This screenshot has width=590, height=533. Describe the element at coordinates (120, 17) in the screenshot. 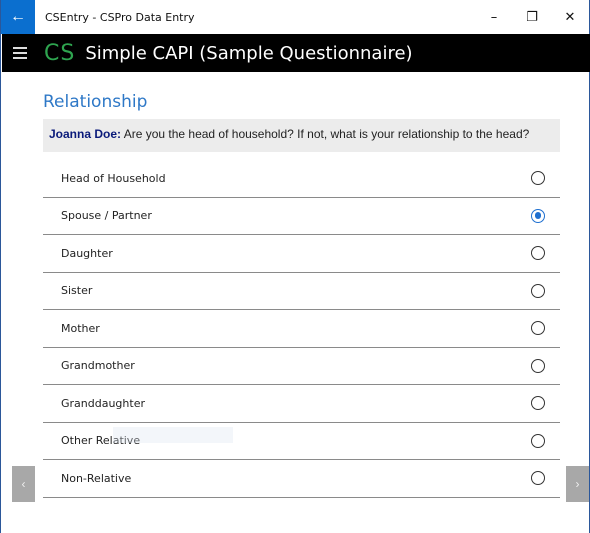

I see `window-title: CSEntry - CSPro Data Entry` at that location.